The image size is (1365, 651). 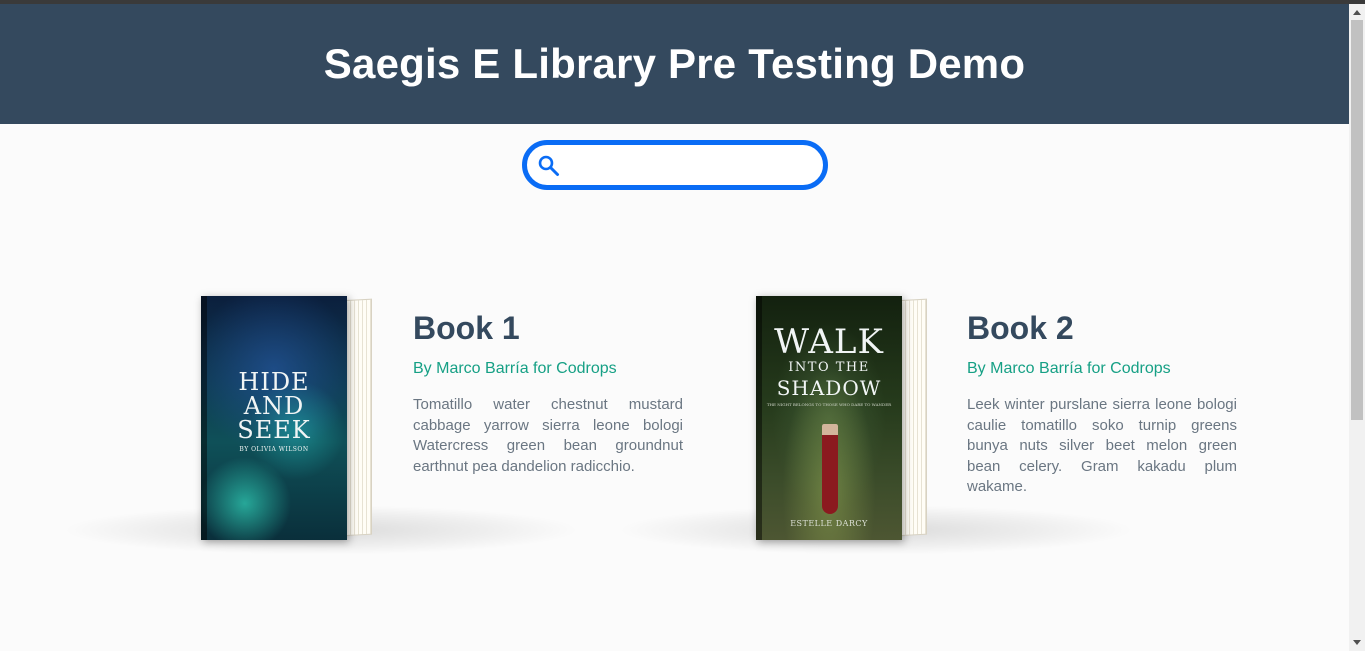 I want to click on book-cover-image: HIDE AND SEEK BY OLIVIA WILSON, so click(x=274, y=418).